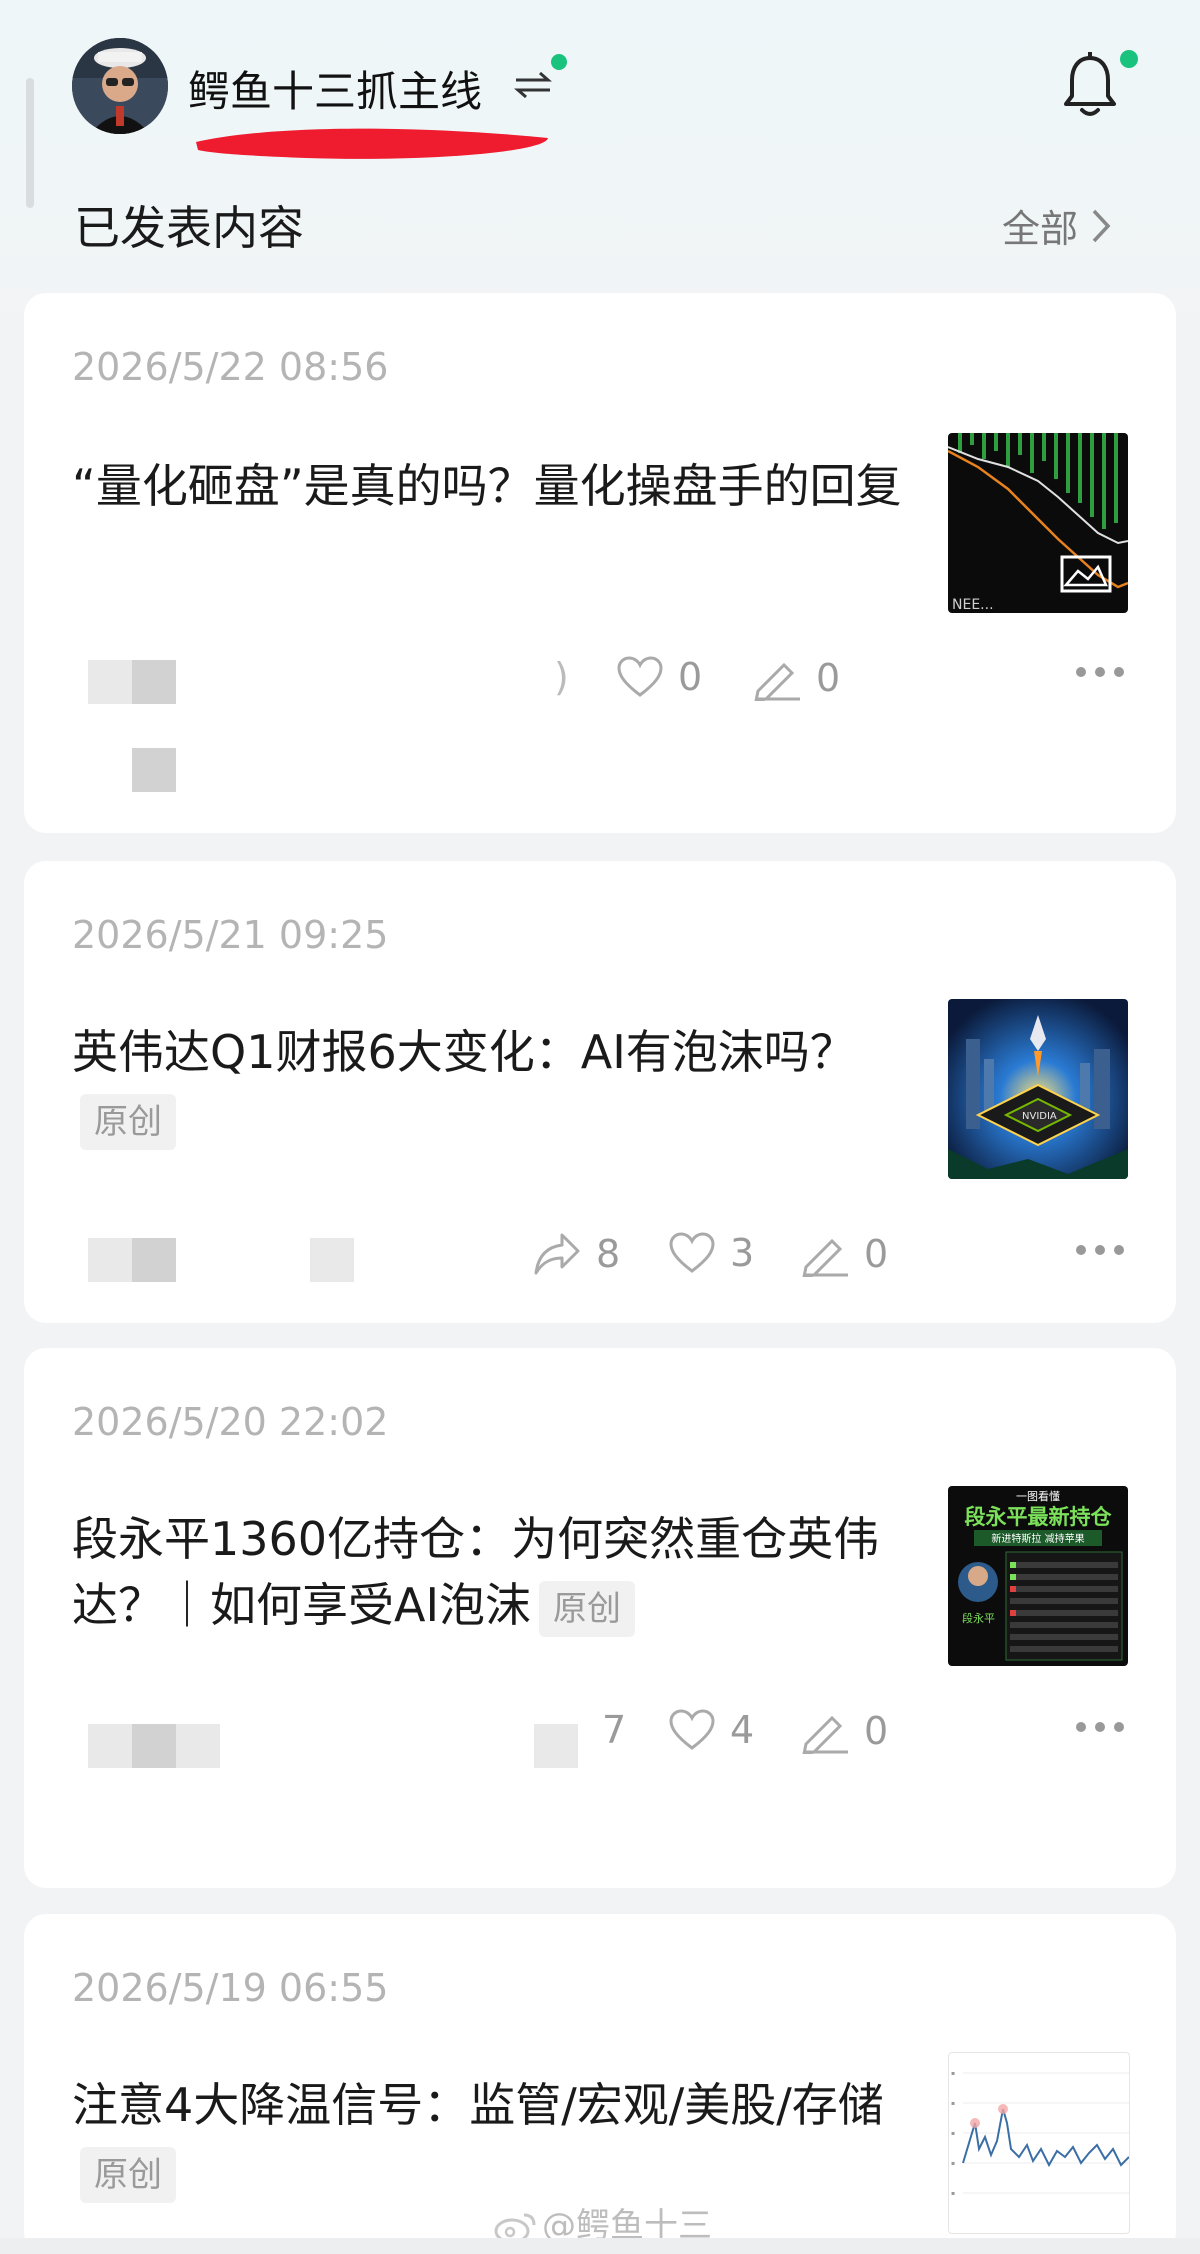 The height and width of the screenshot is (2254, 1200). I want to click on post-title: 英伟达Q1财报6大变化：AI有泡沫吗？ 原创, so click(492, 1085).